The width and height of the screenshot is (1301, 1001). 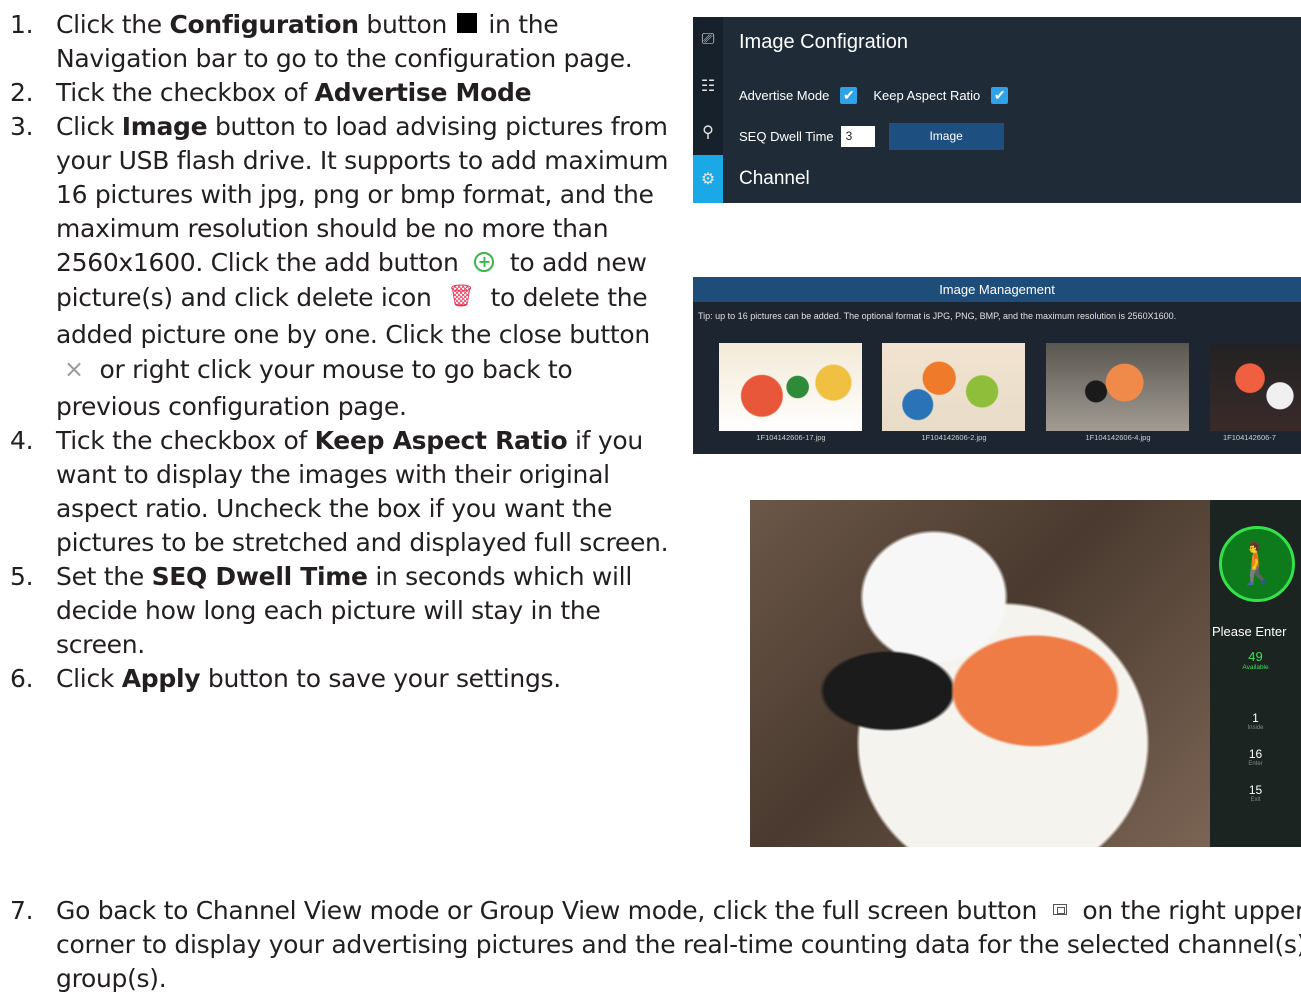 What do you see at coordinates (259, 576) in the screenshot?
I see `step-keyword: SEQ Dwell Time` at bounding box center [259, 576].